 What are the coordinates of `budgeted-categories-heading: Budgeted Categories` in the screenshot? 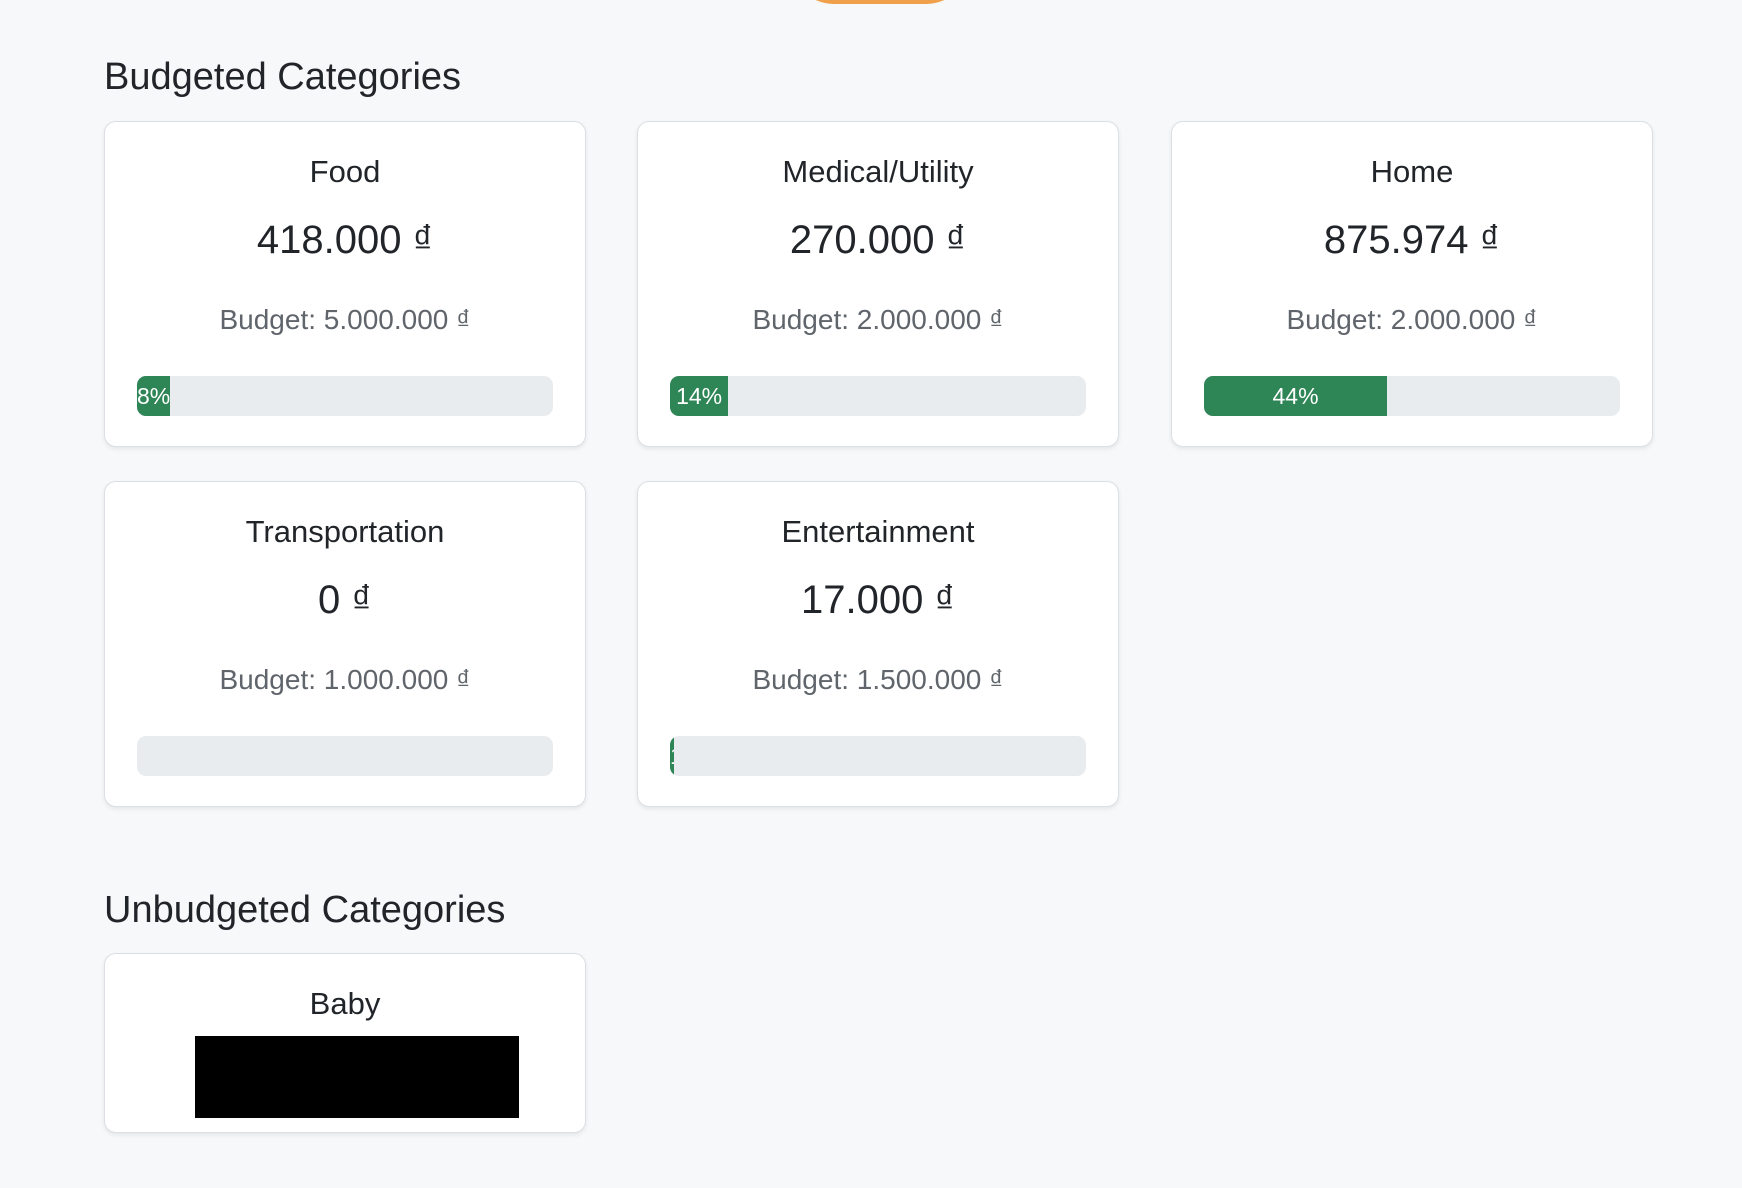 It's located at (283, 77).